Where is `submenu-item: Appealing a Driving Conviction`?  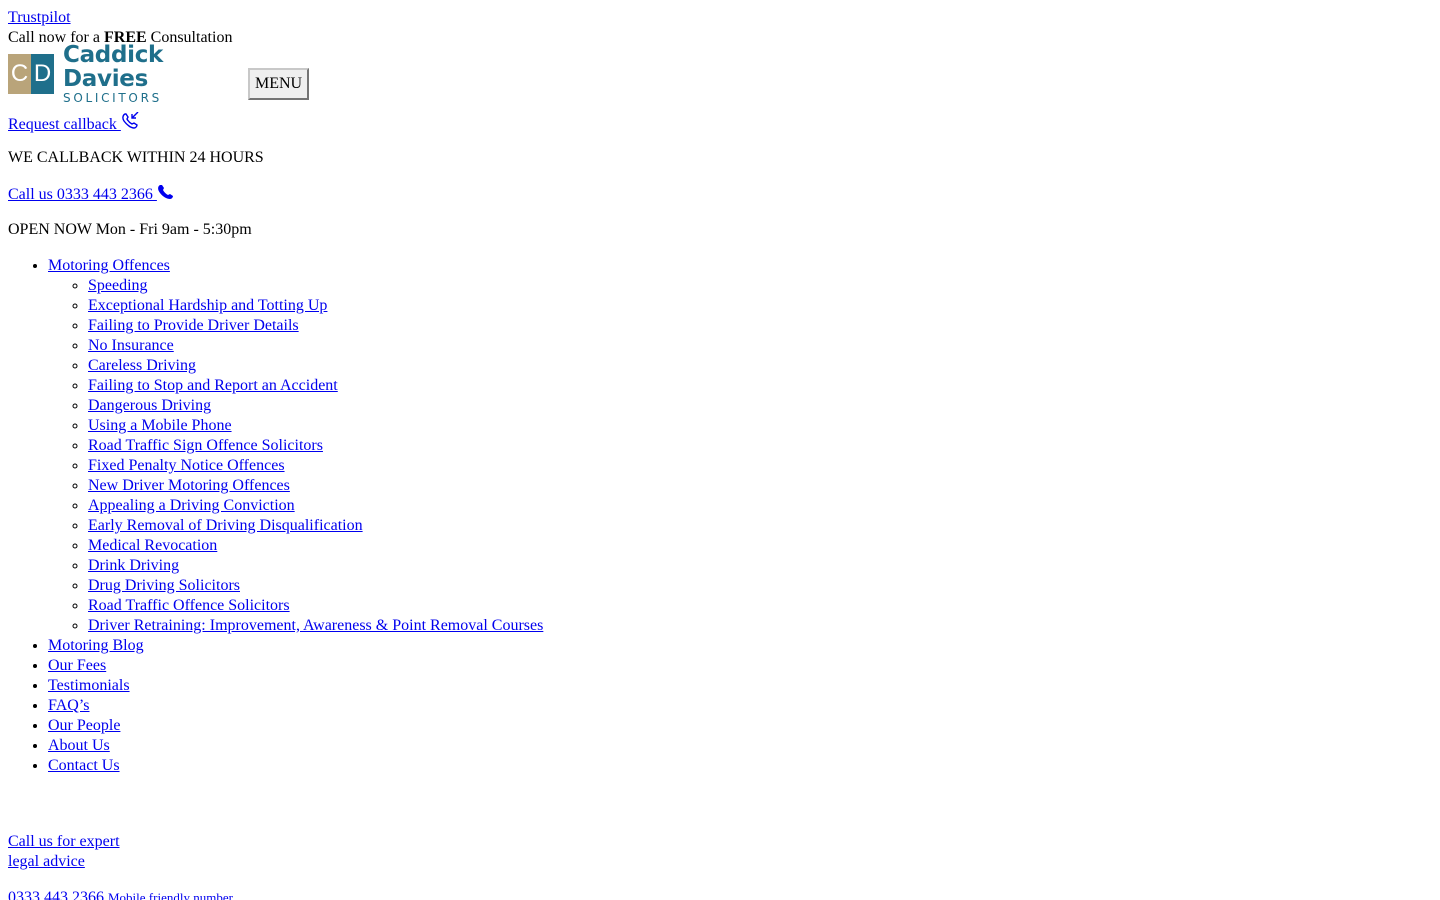
submenu-item: Appealing a Driving Conviction is located at coordinates (760, 506).